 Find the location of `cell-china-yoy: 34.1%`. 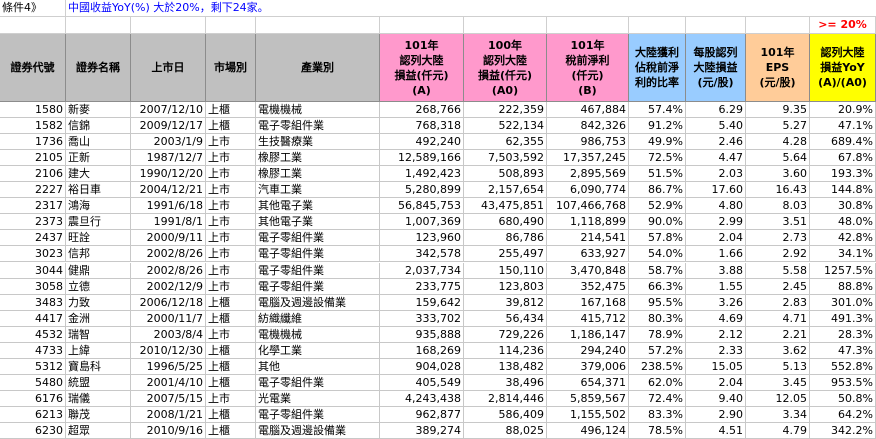

cell-china-yoy: 34.1% is located at coordinates (843, 254).